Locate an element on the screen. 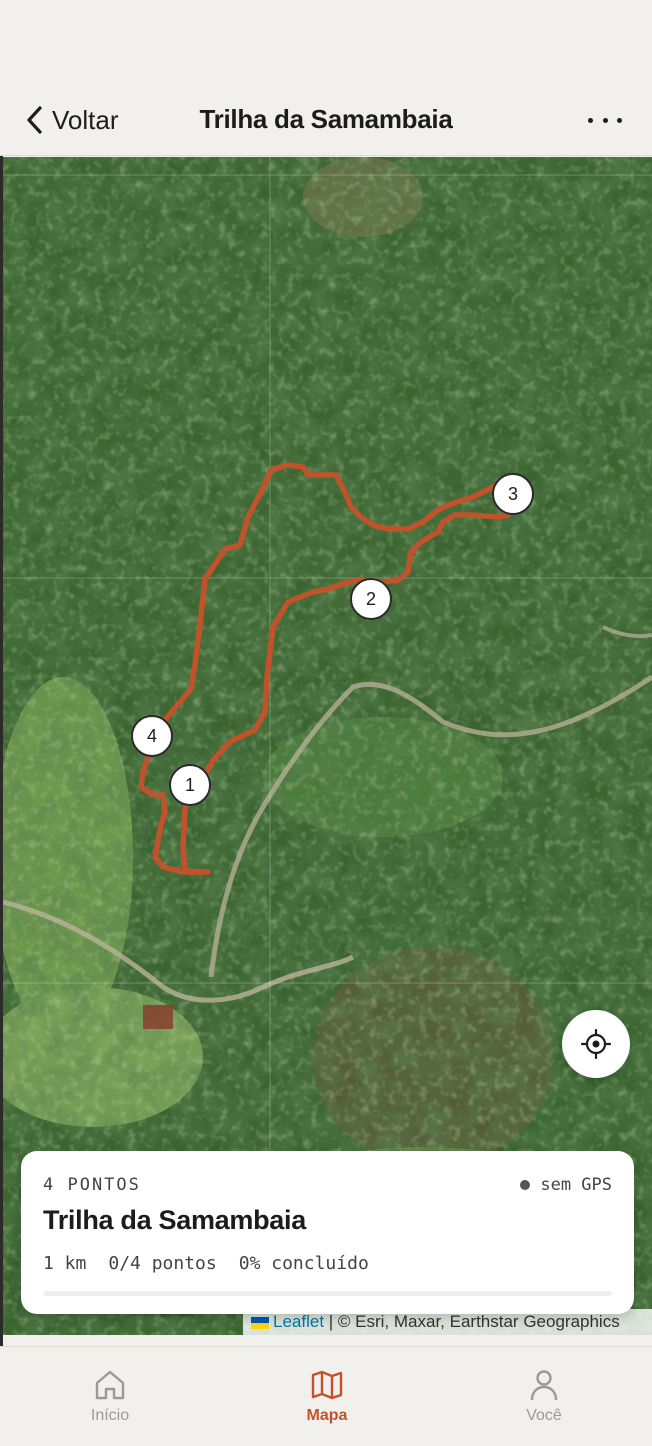 This screenshot has width=652, height=1446. tab-mapa: Mapa is located at coordinates (327, 1397).